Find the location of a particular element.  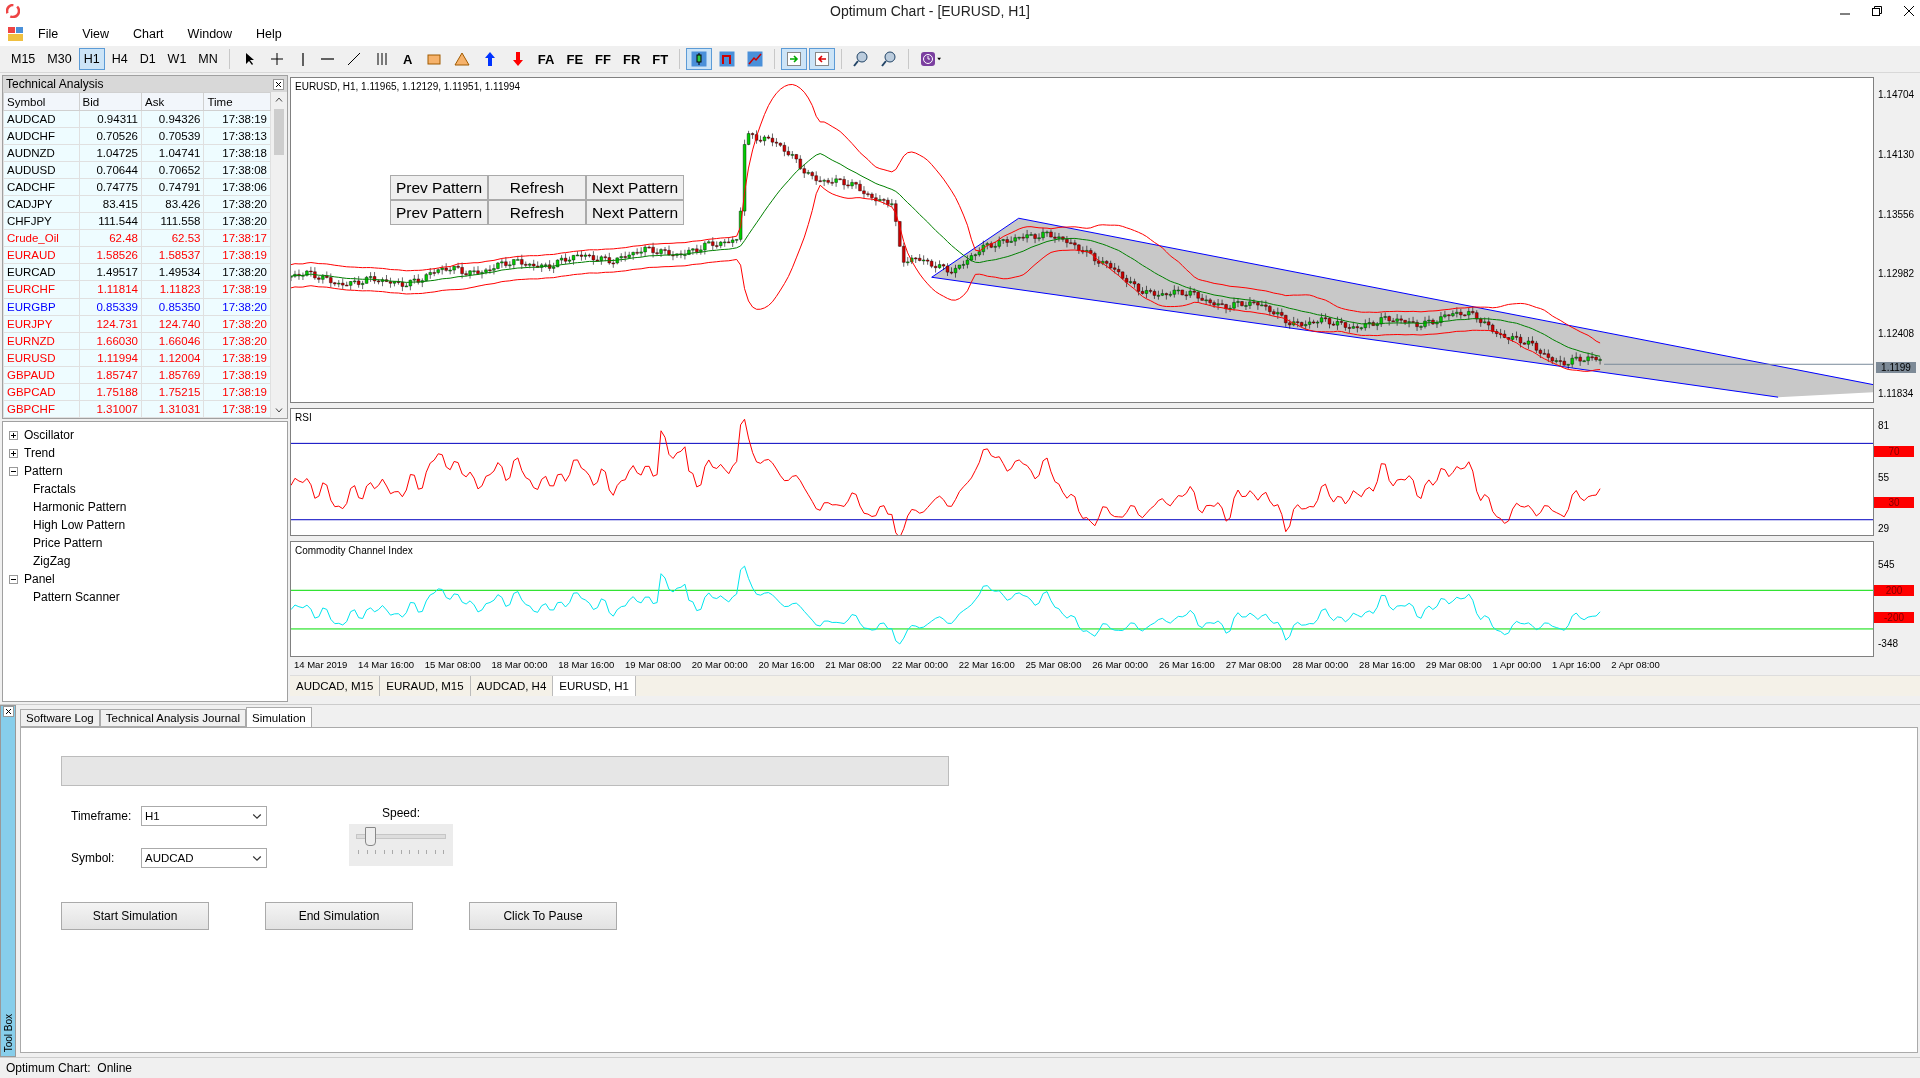

symbol-dropdown: AUDCAD is located at coordinates (204, 858).